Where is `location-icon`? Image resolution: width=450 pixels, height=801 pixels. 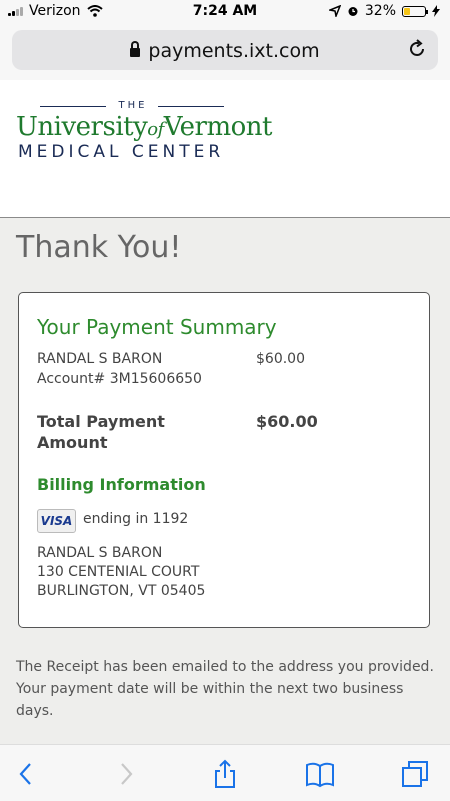
location-icon is located at coordinates (334, 11).